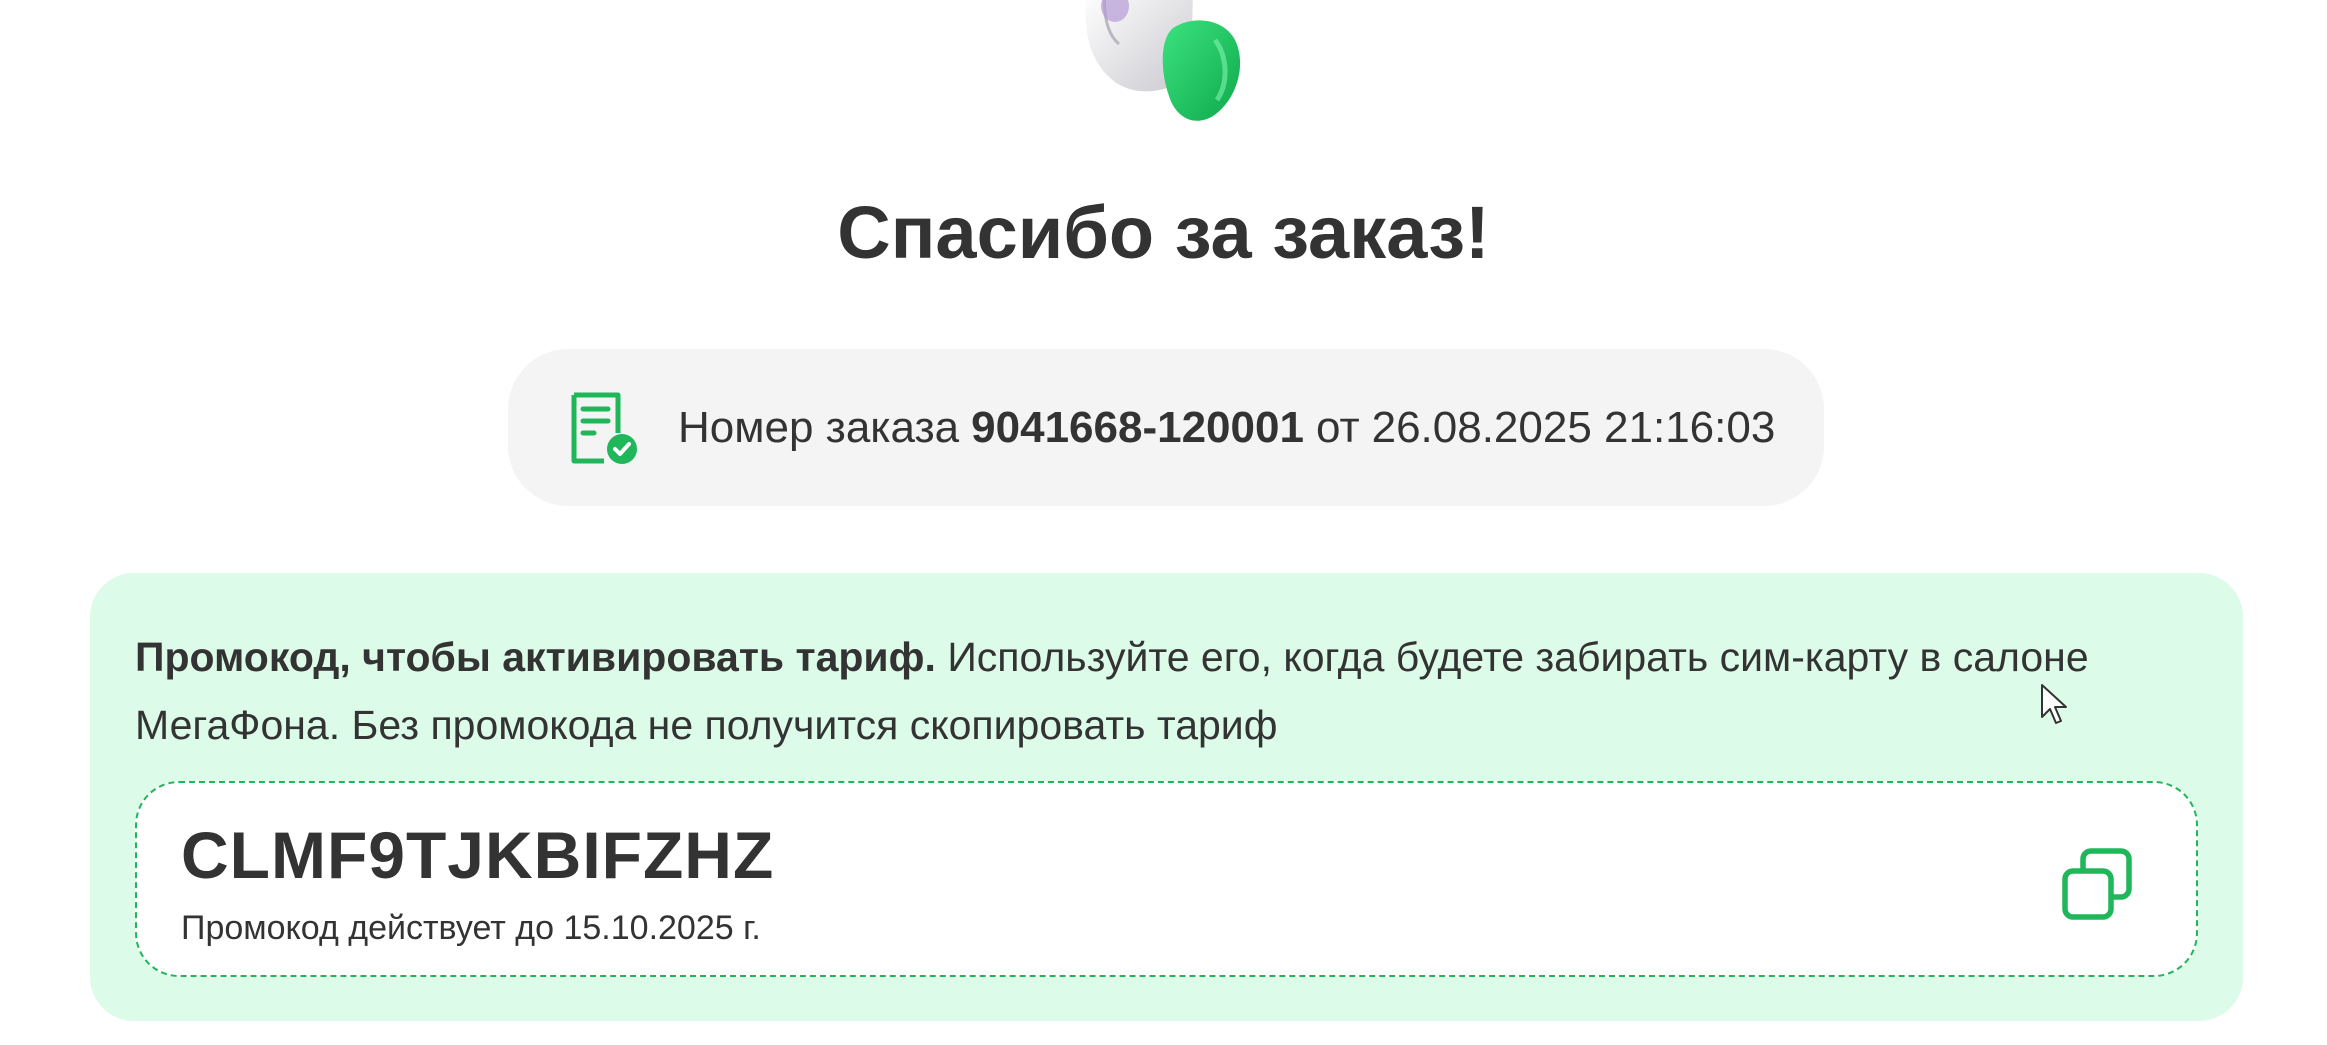 The width and height of the screenshot is (2327, 1045). Describe the element at coordinates (1573, 427) in the screenshot. I see `order-date: 26.08.2025 21:16:03` at that location.